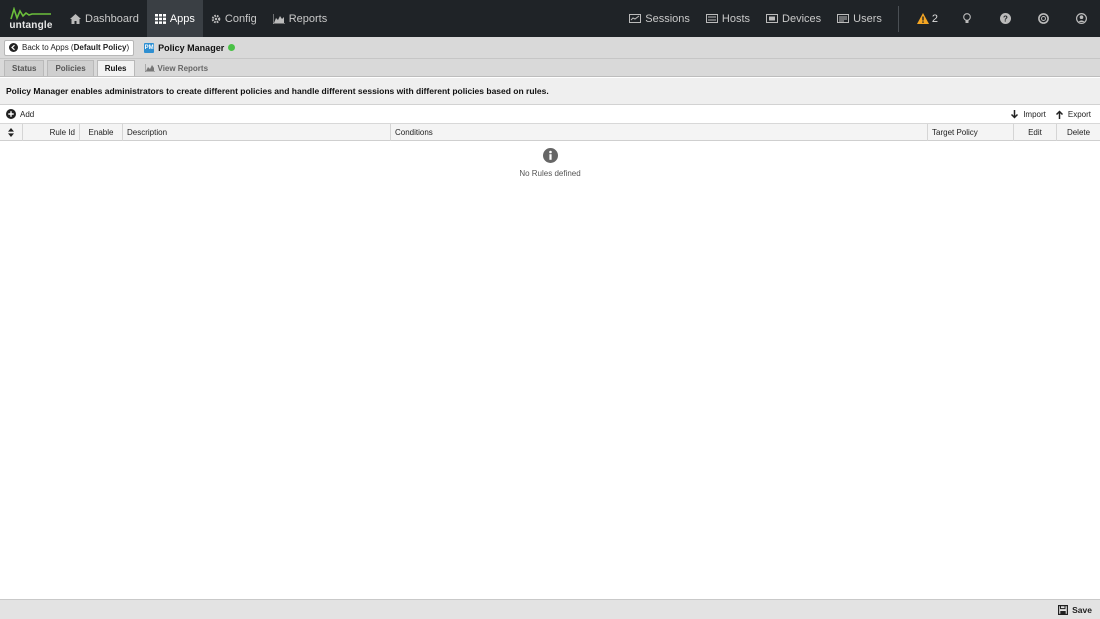 This screenshot has height=619, width=1100. I want to click on sessions-icon, so click(635, 18).